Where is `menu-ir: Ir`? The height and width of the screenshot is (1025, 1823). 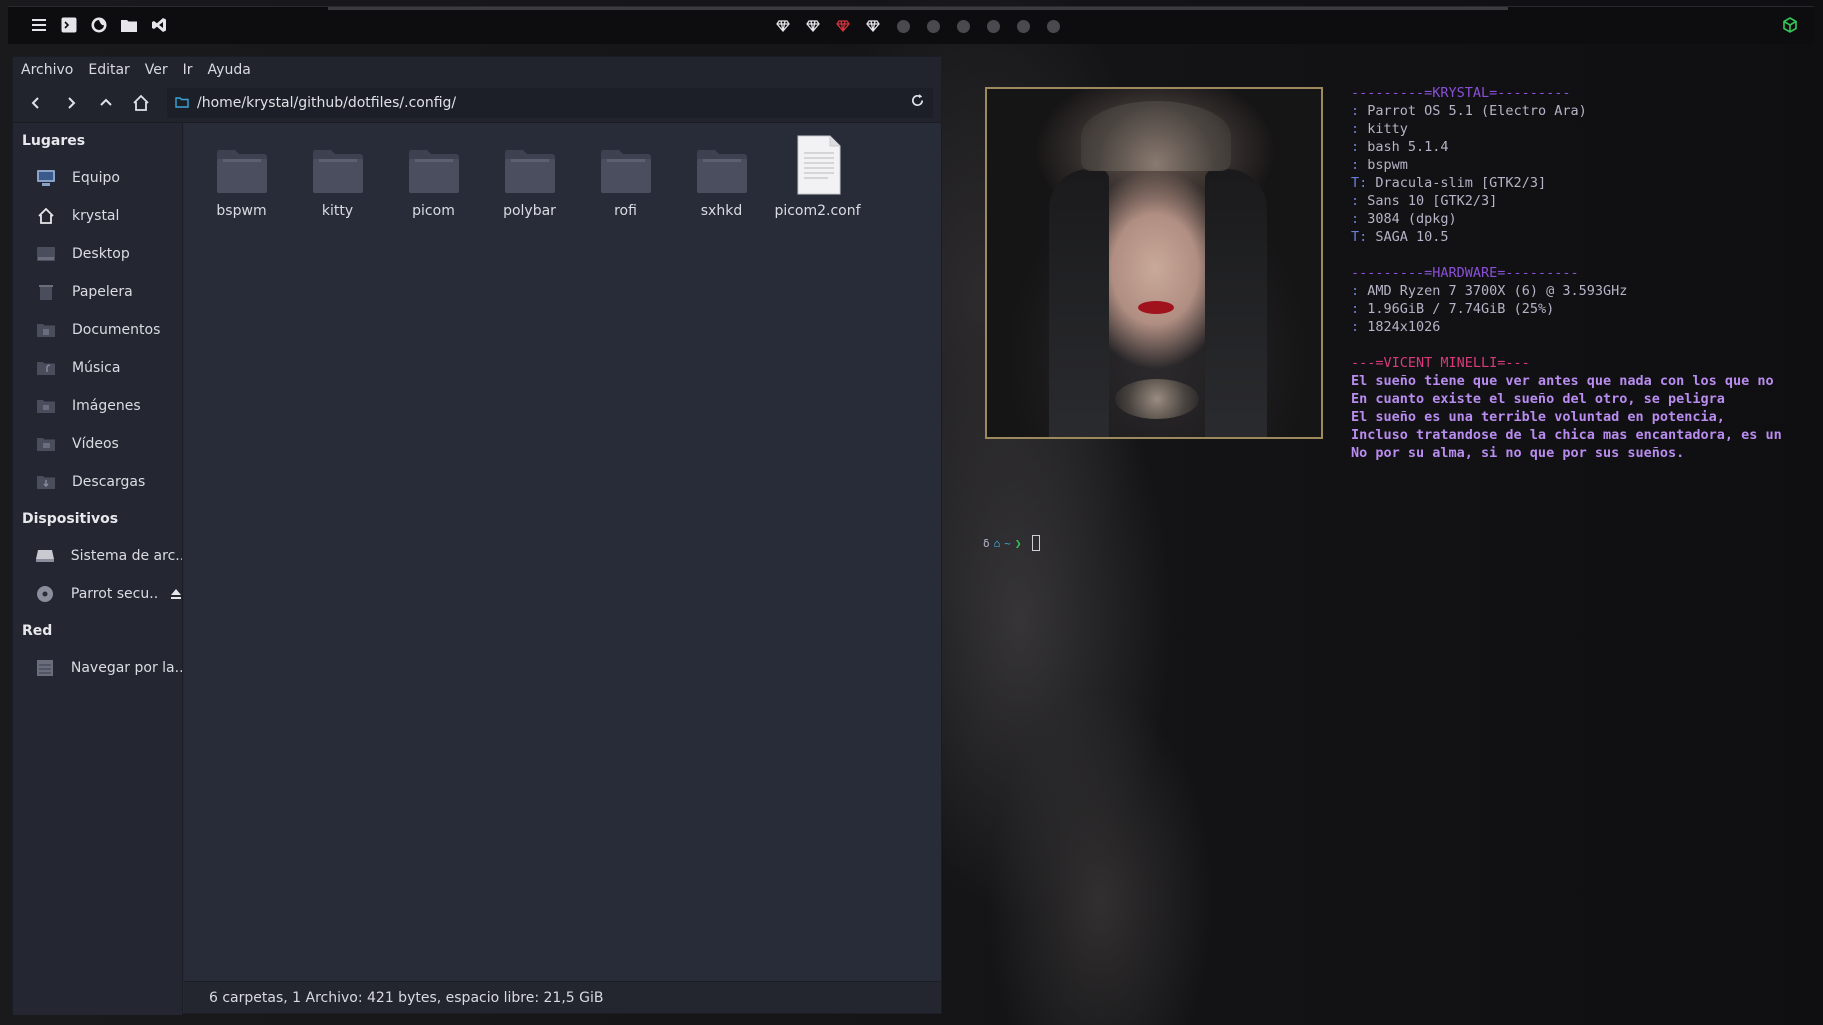 menu-ir: Ir is located at coordinates (188, 70).